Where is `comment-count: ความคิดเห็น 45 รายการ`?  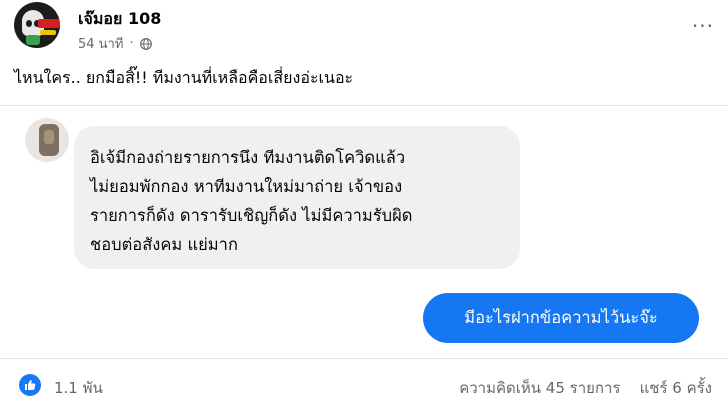 comment-count: ความคิดเห็น 45 รายการ is located at coordinates (539, 388).